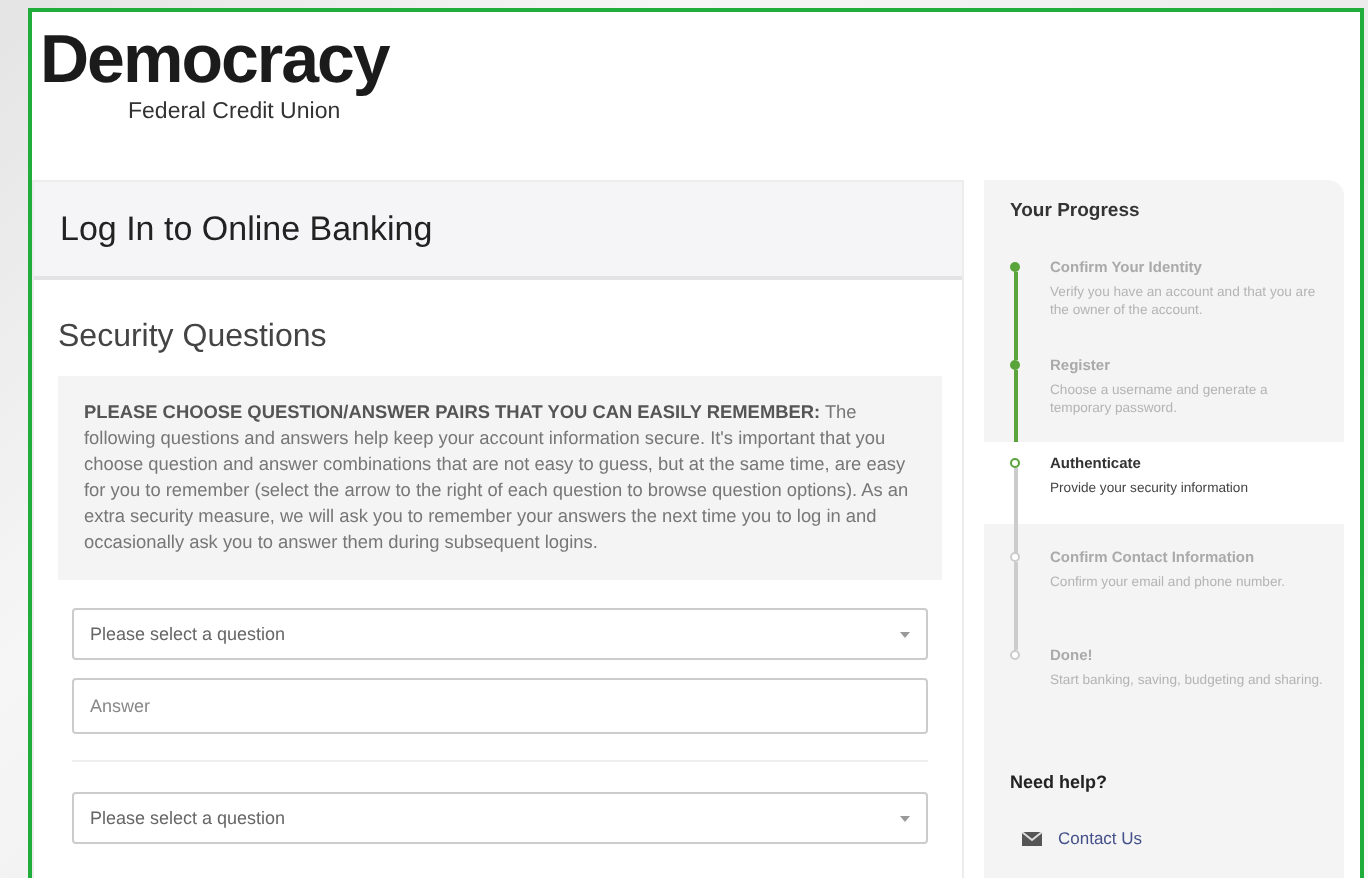  What do you see at coordinates (1060, 782) in the screenshot?
I see `help-title: Need help?` at bounding box center [1060, 782].